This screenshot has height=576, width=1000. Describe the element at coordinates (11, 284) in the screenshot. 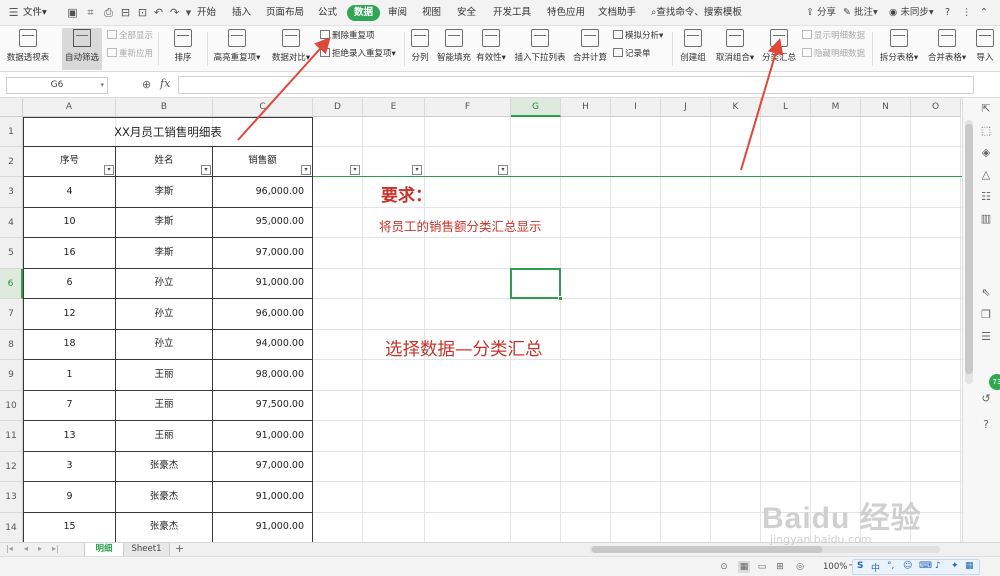

I see `row-header-6: 6` at that location.